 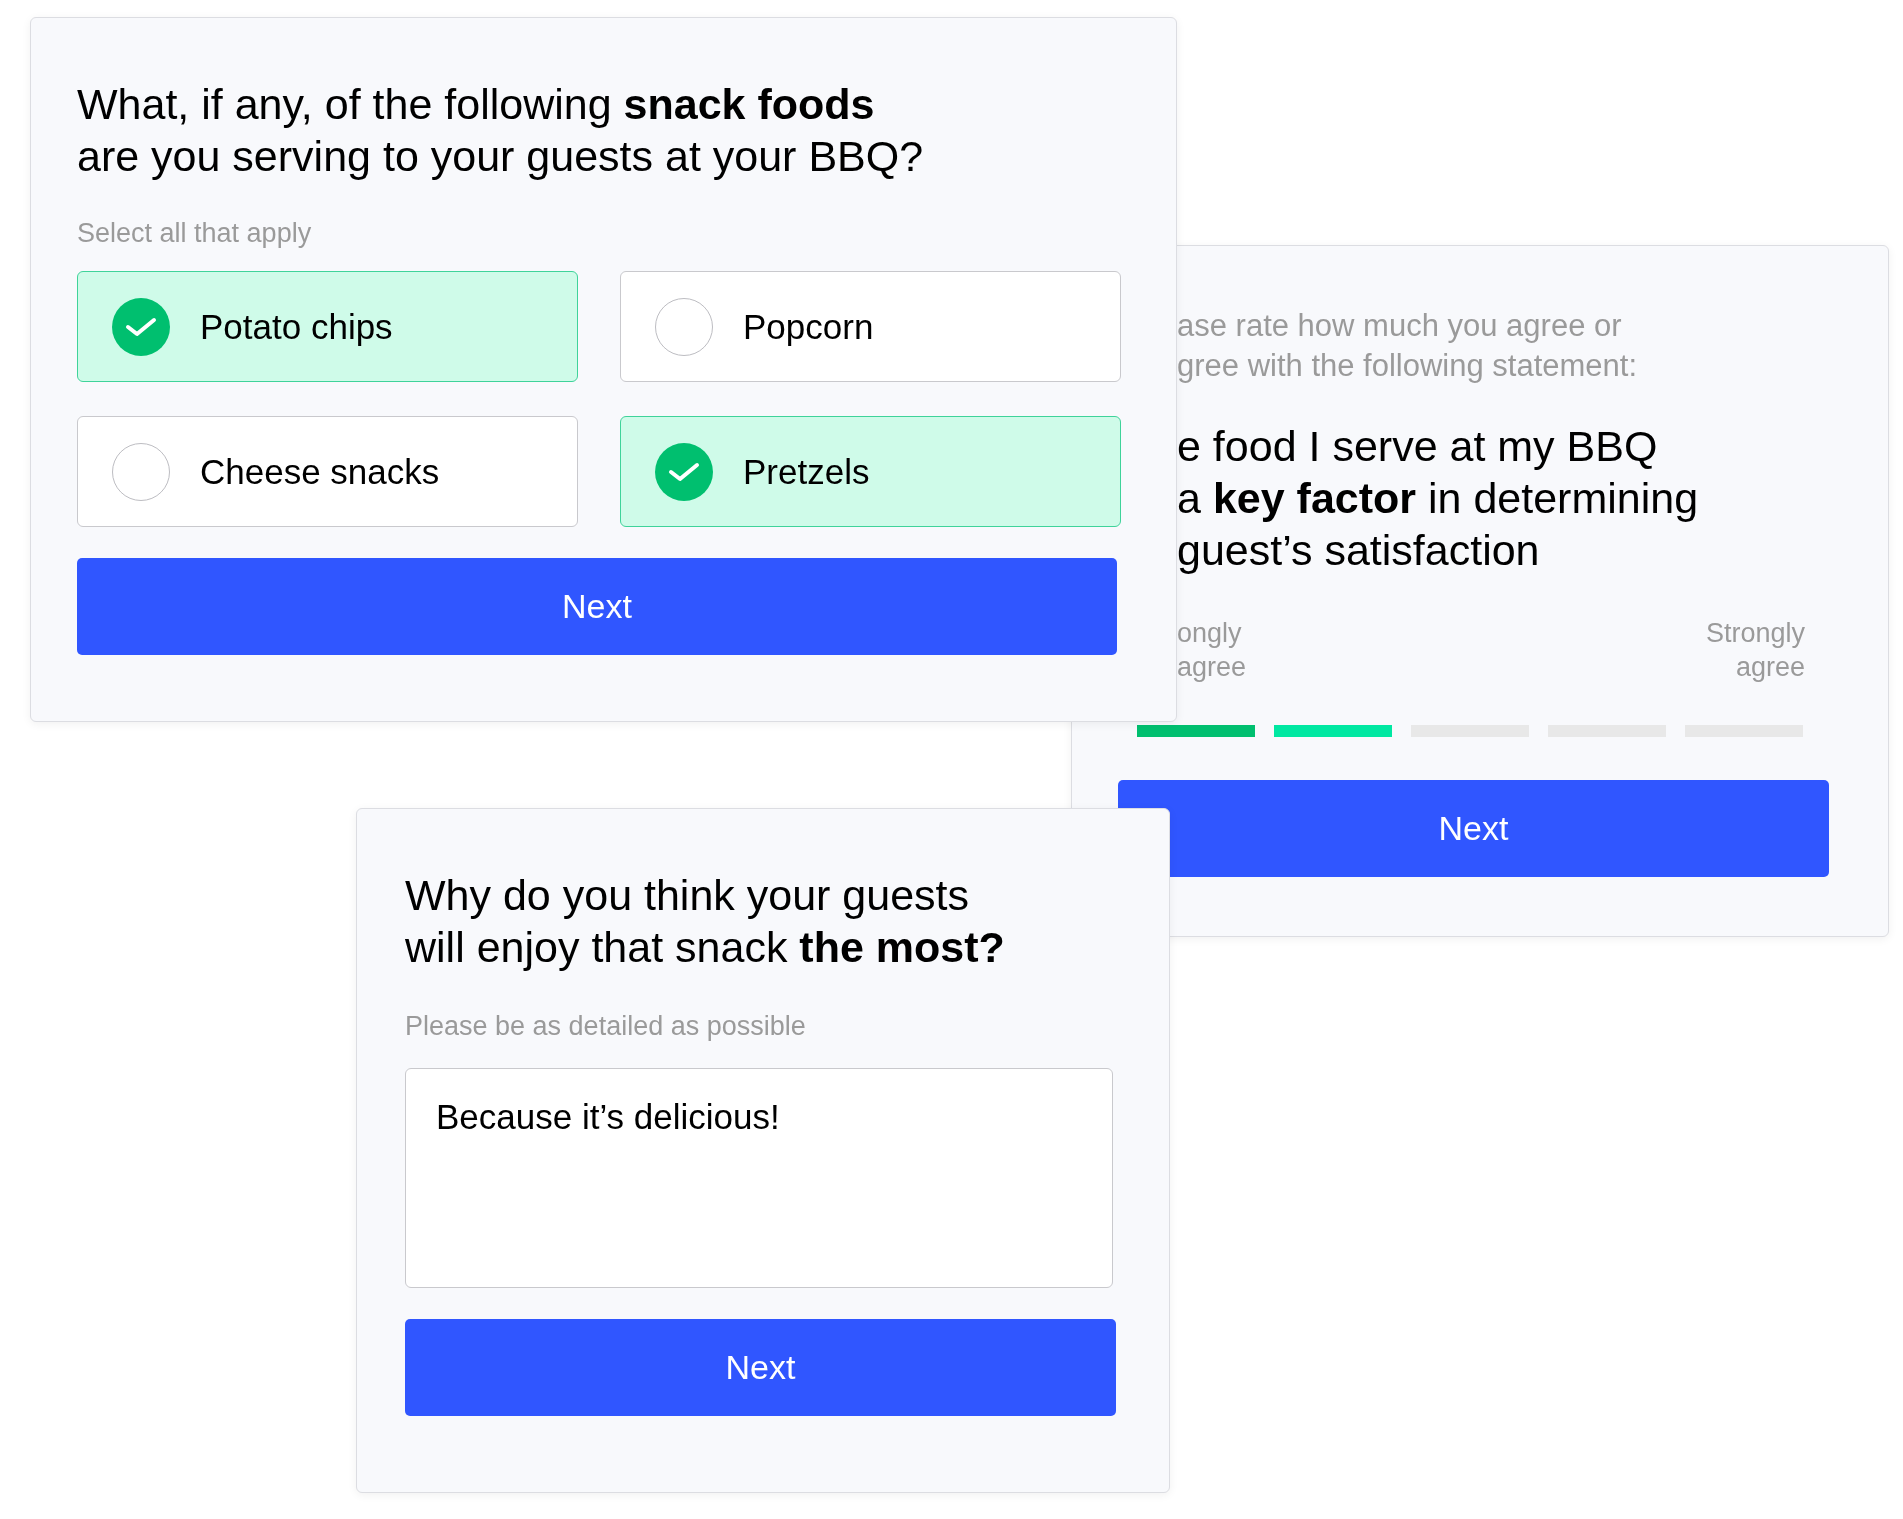 What do you see at coordinates (501, 130) in the screenshot?
I see `question-text: What, if any, of the following snack foods are you serving to your guests at your BBQ?` at bounding box center [501, 130].